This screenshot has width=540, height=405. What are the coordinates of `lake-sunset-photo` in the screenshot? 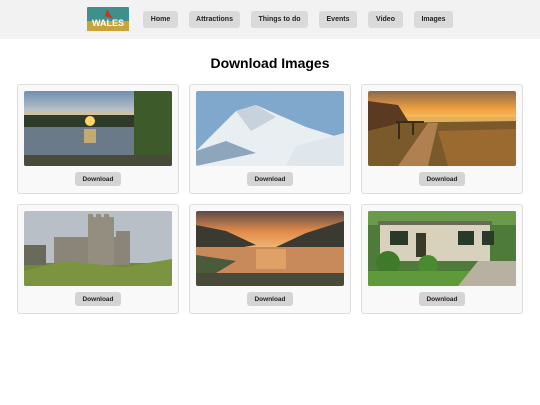 It's located at (98, 128).